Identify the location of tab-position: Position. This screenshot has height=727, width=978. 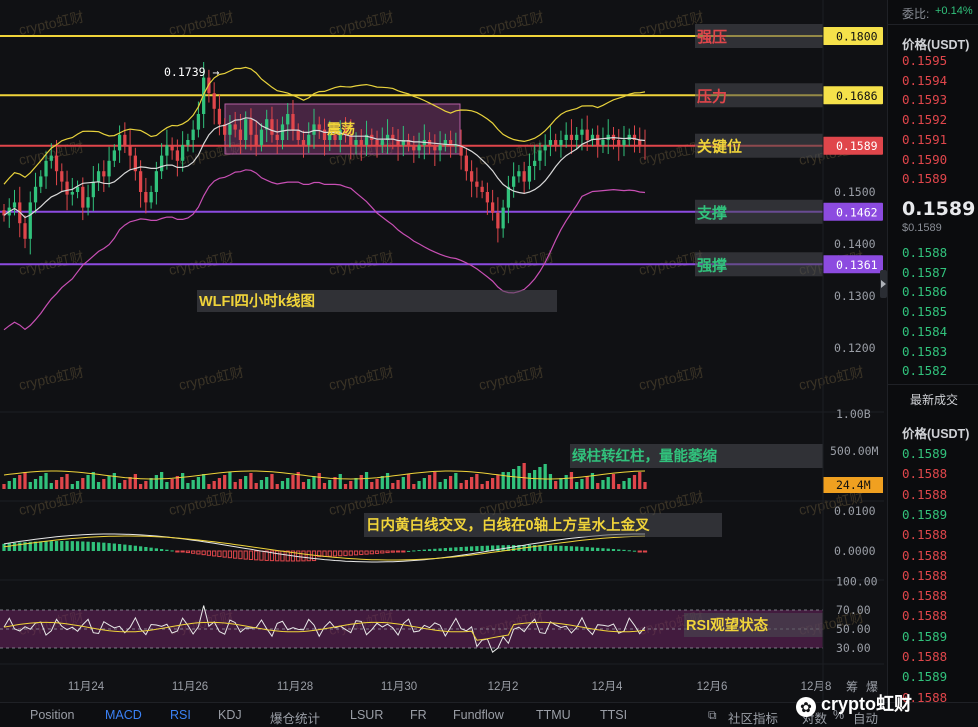
(52, 715).